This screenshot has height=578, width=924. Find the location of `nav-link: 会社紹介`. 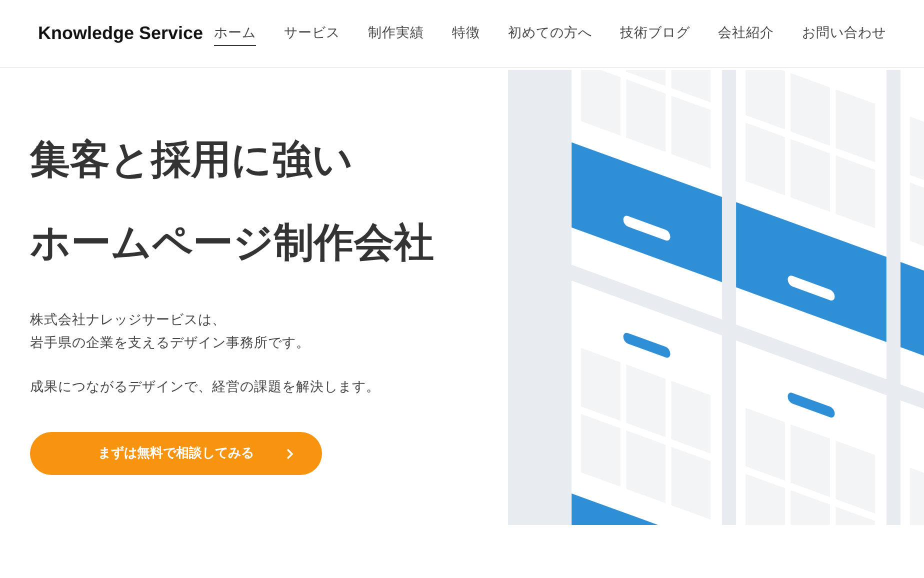

nav-link: 会社紹介 is located at coordinates (746, 33).